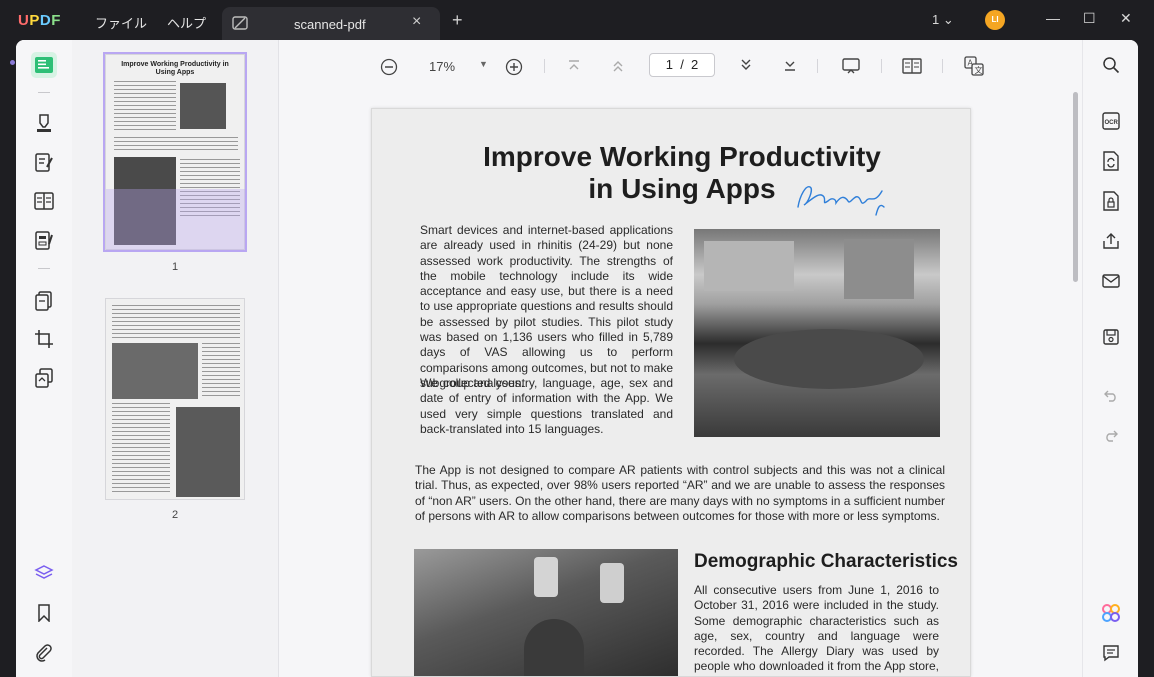  What do you see at coordinates (175, 267) in the screenshot?
I see `thumbnail-page-number: 1` at bounding box center [175, 267].